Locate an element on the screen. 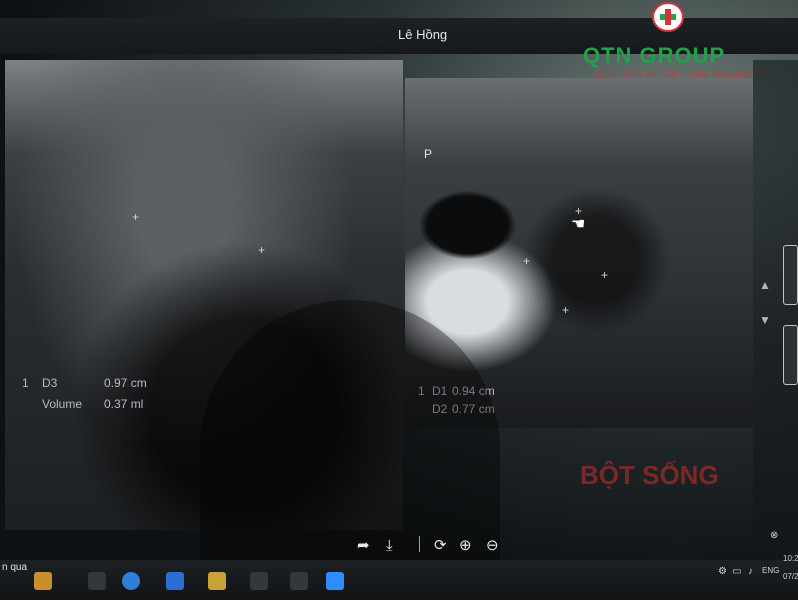 The image size is (798, 600). left-measure-d3-label: D3 is located at coordinates (50, 383).